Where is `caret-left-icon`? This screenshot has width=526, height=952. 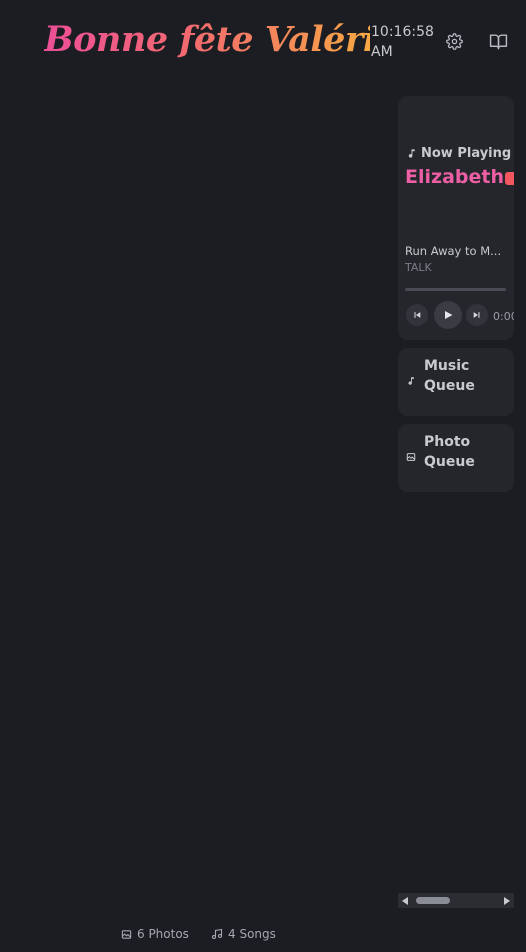 caret-left-icon is located at coordinates (405, 900).